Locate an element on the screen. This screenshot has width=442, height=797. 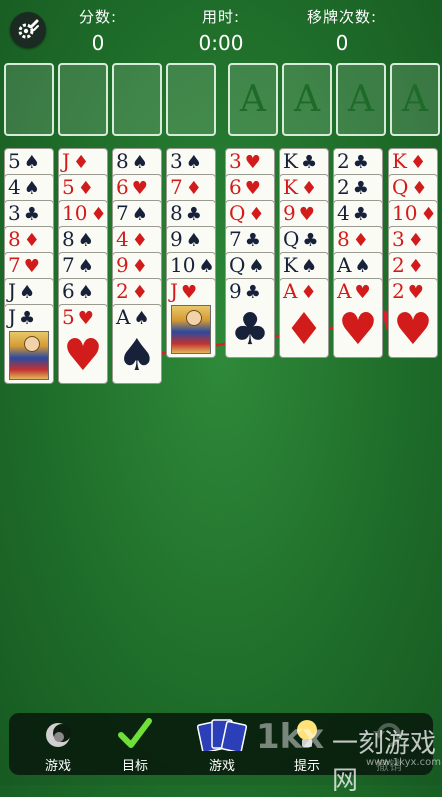
card-index: 5 ♦ is located at coordinates (78, 188).